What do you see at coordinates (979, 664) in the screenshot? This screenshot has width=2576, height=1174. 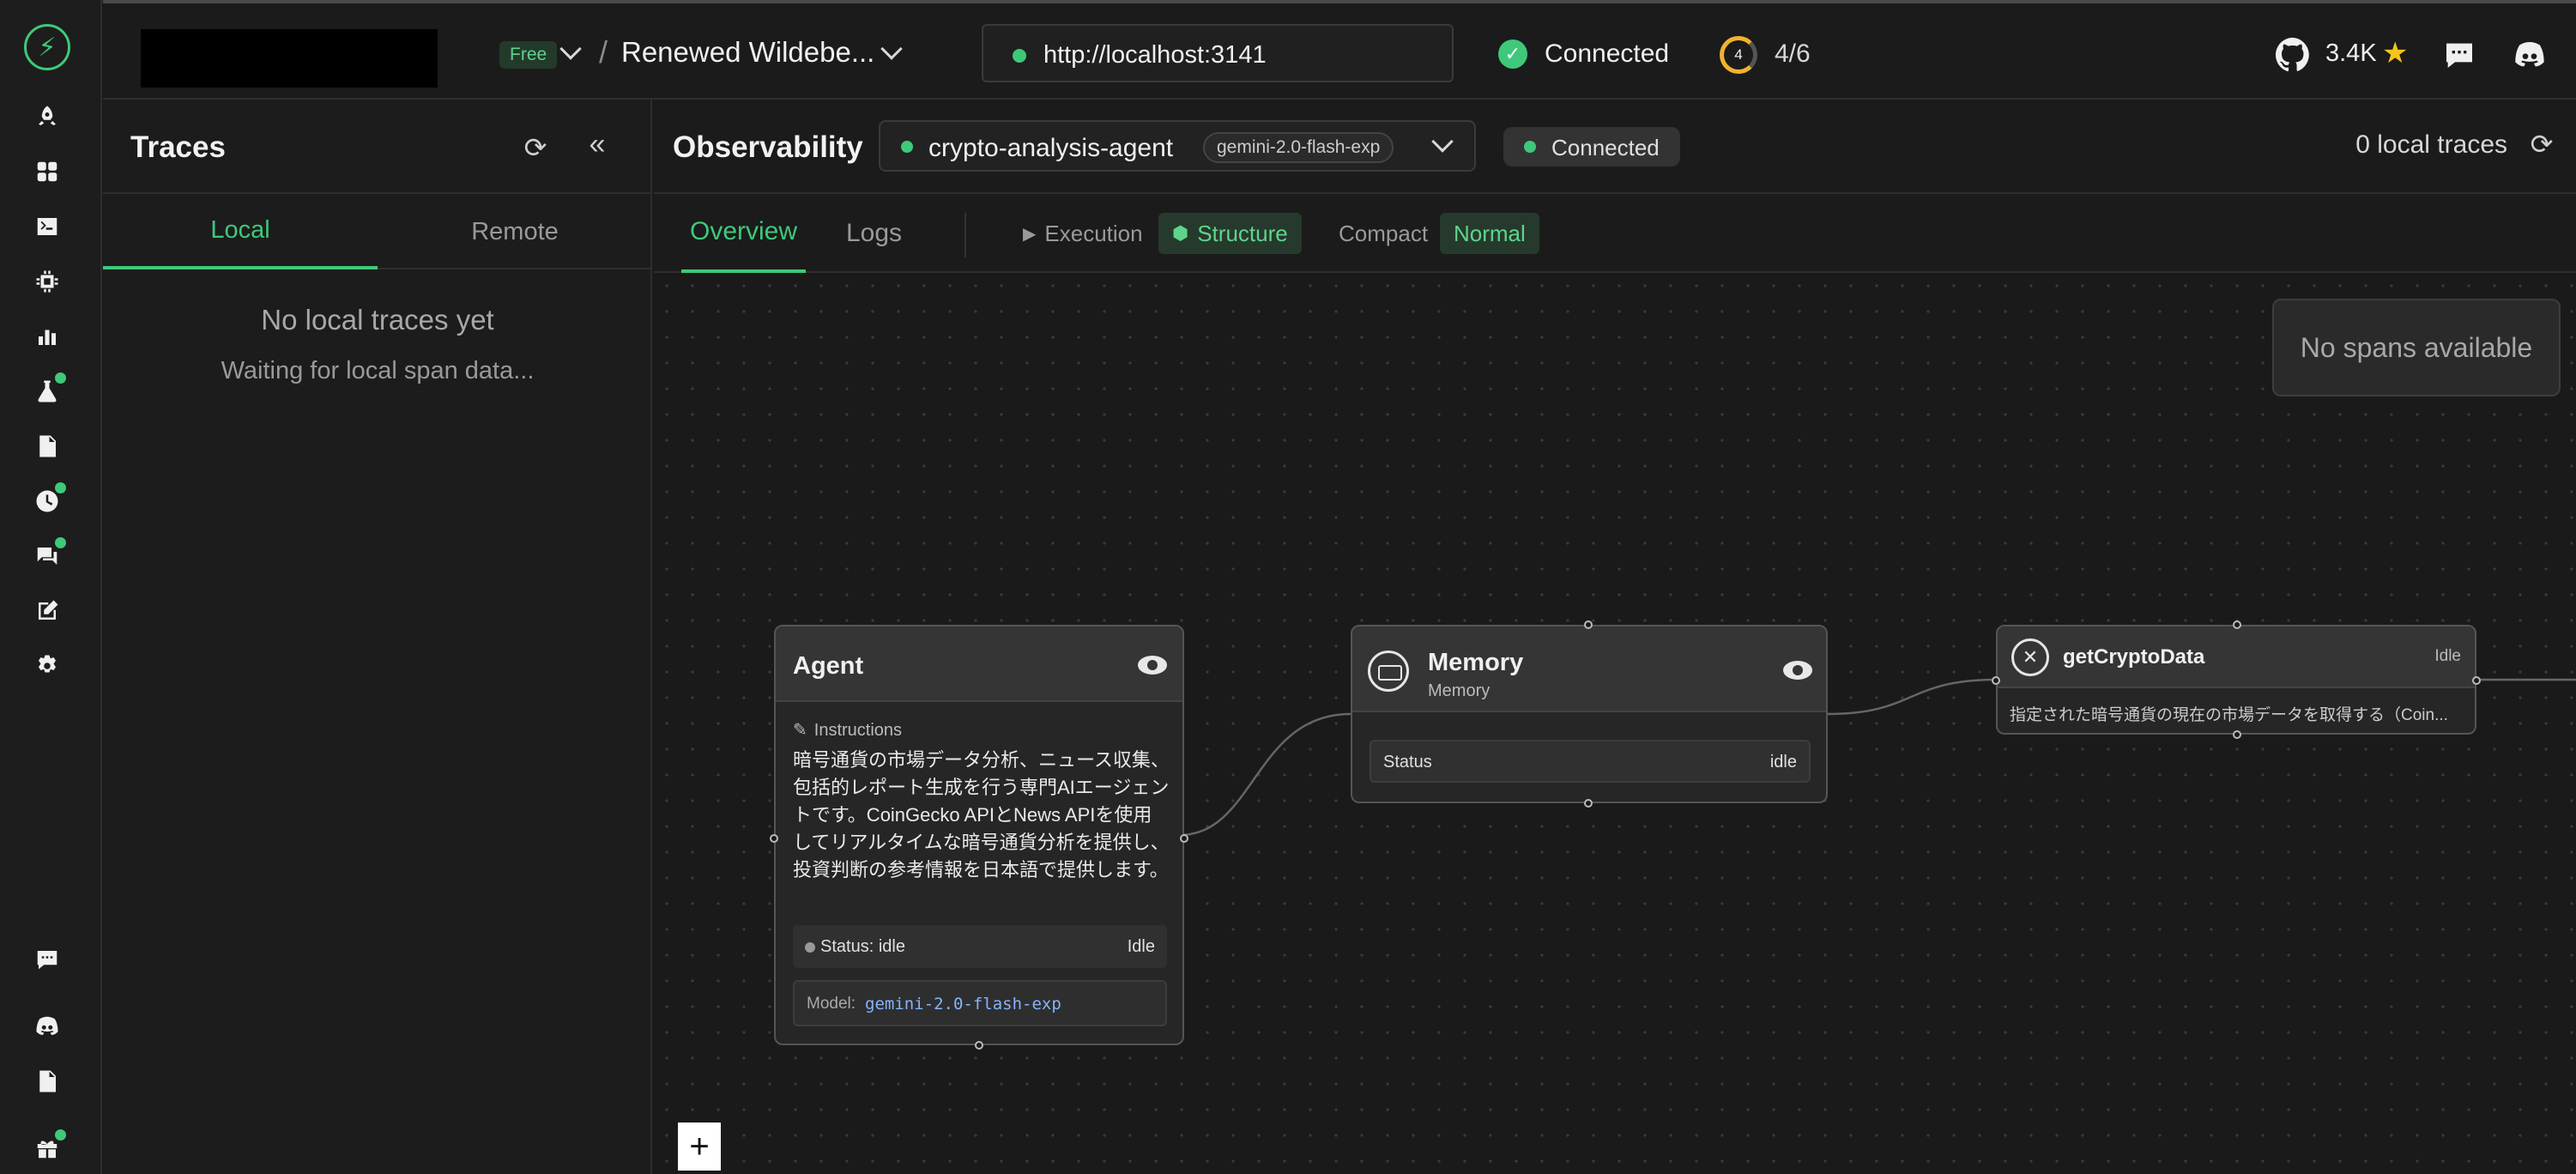 I see `agent-node-header: Agent` at bounding box center [979, 664].